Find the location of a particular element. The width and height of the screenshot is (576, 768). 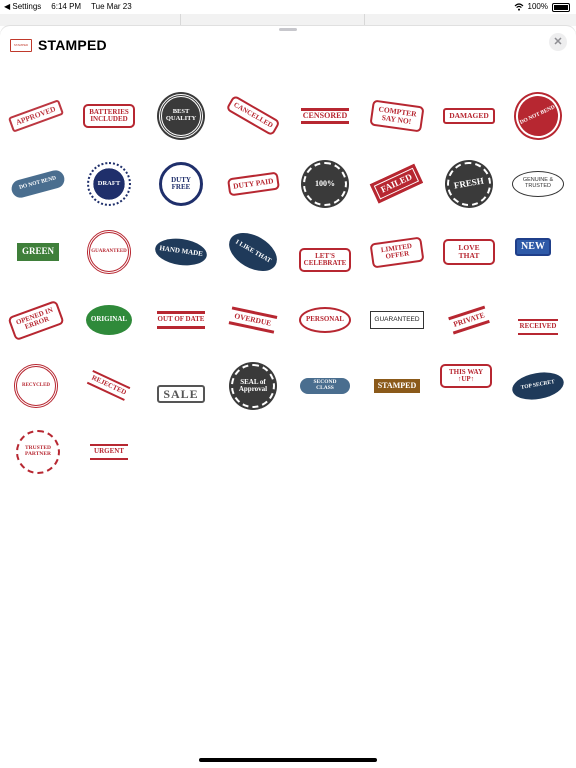

sticker-sale: SALE is located at coordinates (181, 394).